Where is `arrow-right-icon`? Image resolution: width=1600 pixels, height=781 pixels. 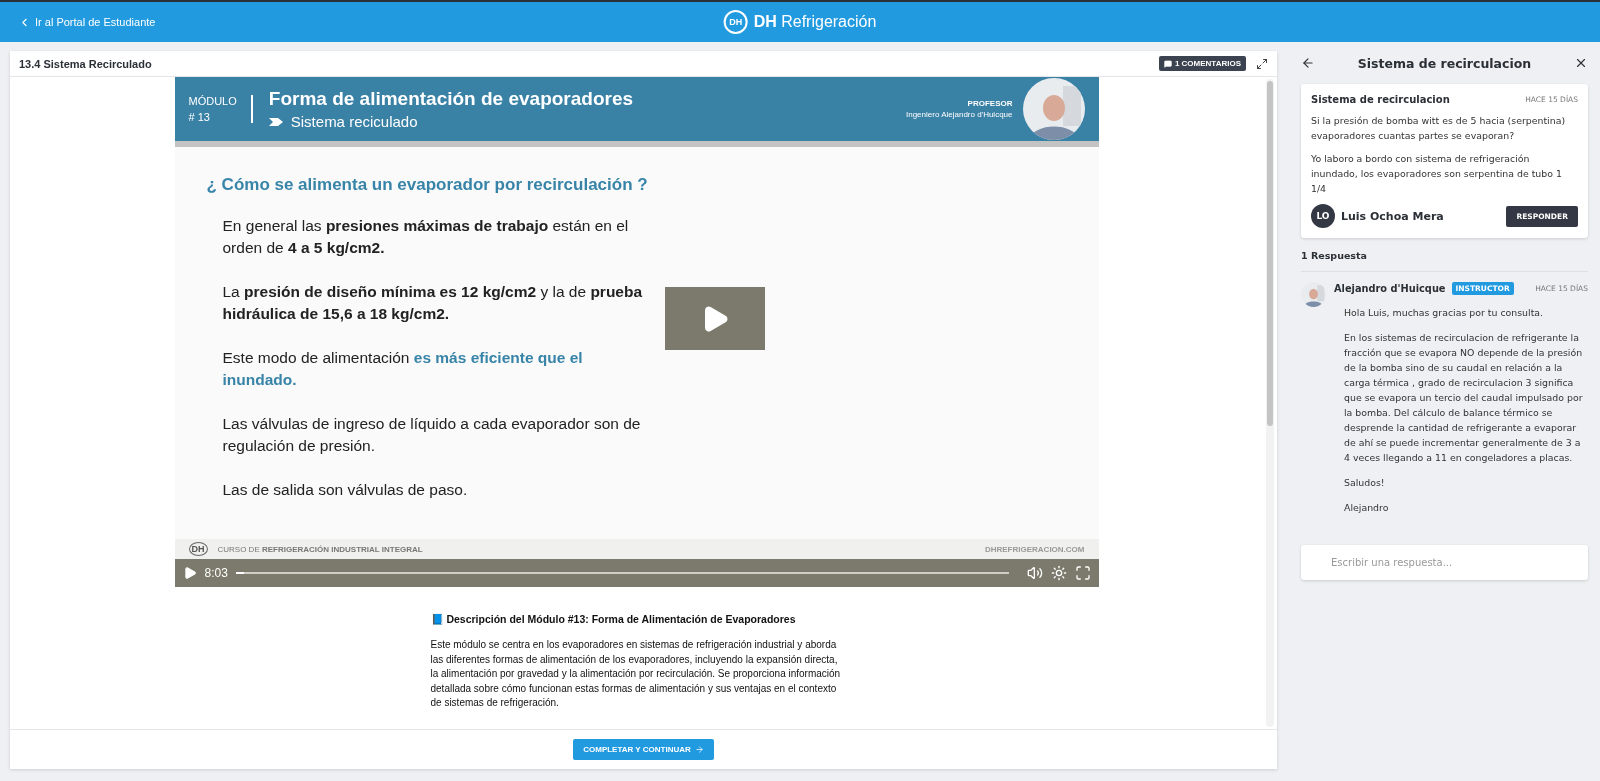 arrow-right-icon is located at coordinates (699, 749).